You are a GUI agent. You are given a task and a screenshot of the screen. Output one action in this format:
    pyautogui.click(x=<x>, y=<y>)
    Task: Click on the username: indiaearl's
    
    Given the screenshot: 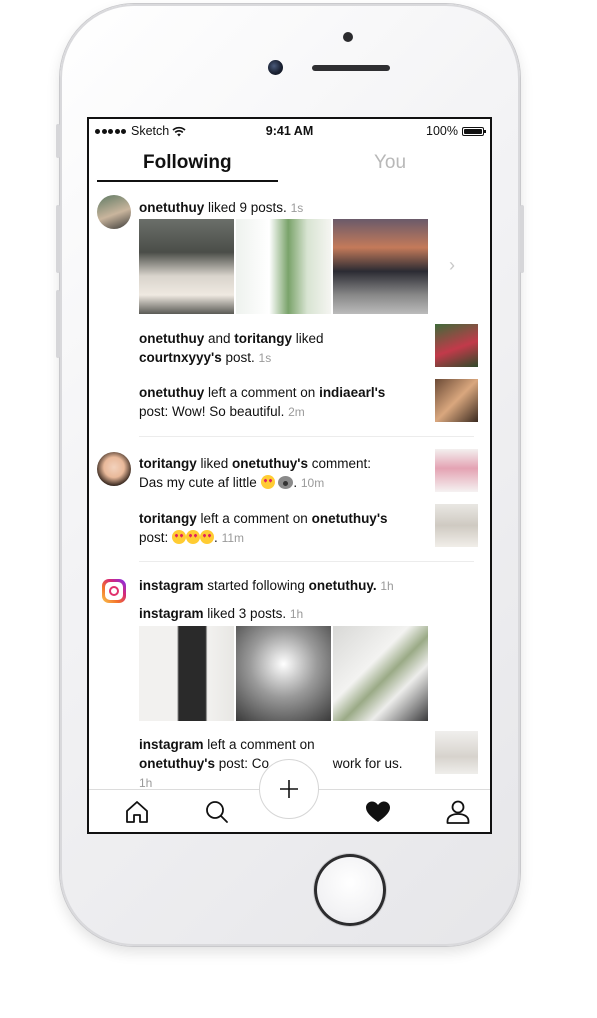 What is the action you would take?
    pyautogui.click(x=352, y=392)
    